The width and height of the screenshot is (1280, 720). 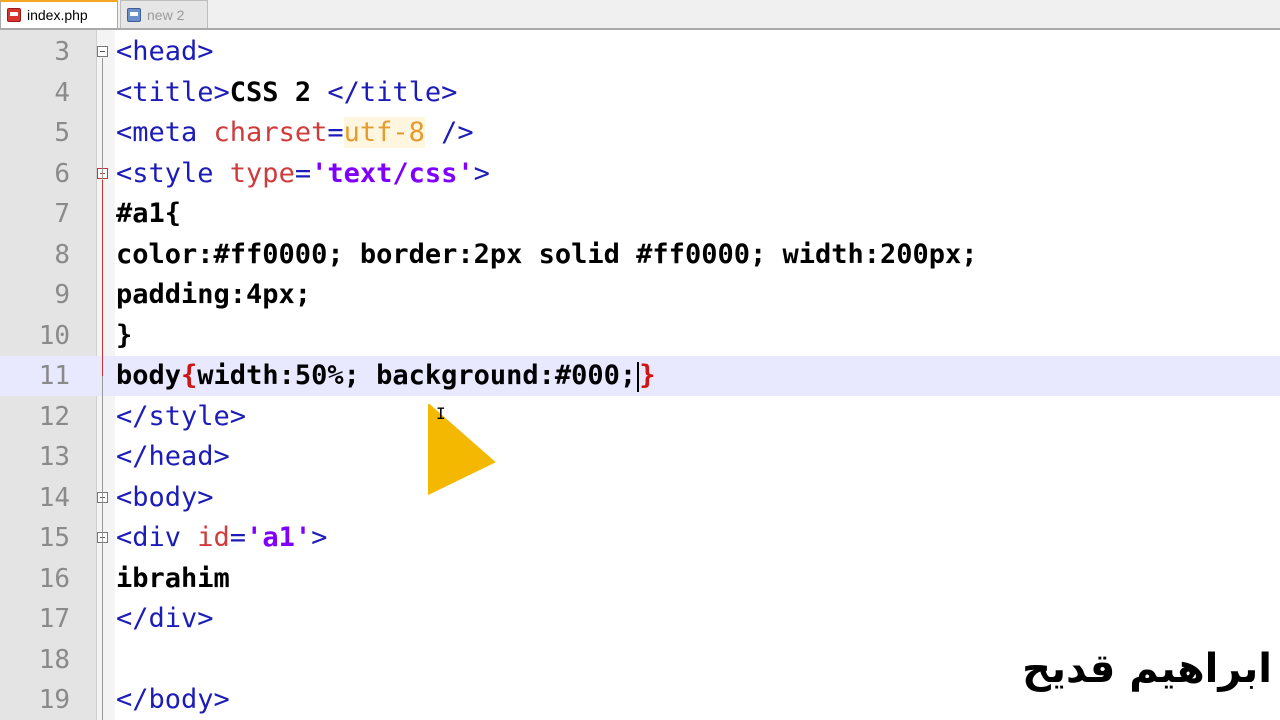 I want to click on code-token: <div, so click(x=157, y=537).